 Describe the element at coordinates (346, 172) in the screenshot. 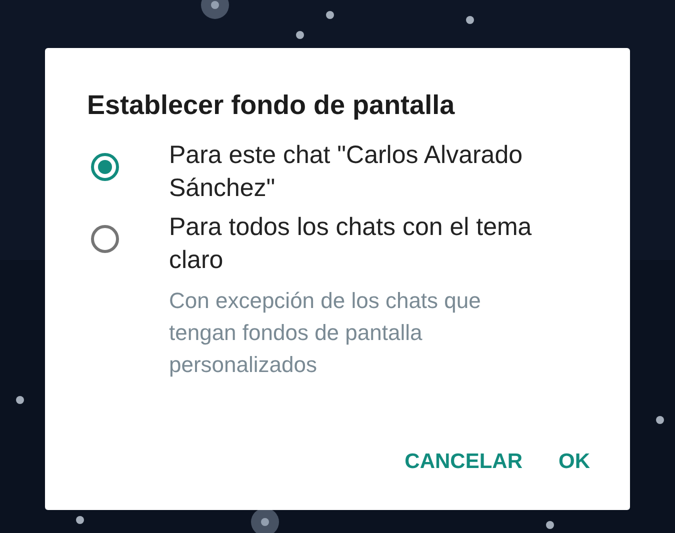

I see `option-label: Para este chat "Carlos Alvarado Sánchez"` at that location.